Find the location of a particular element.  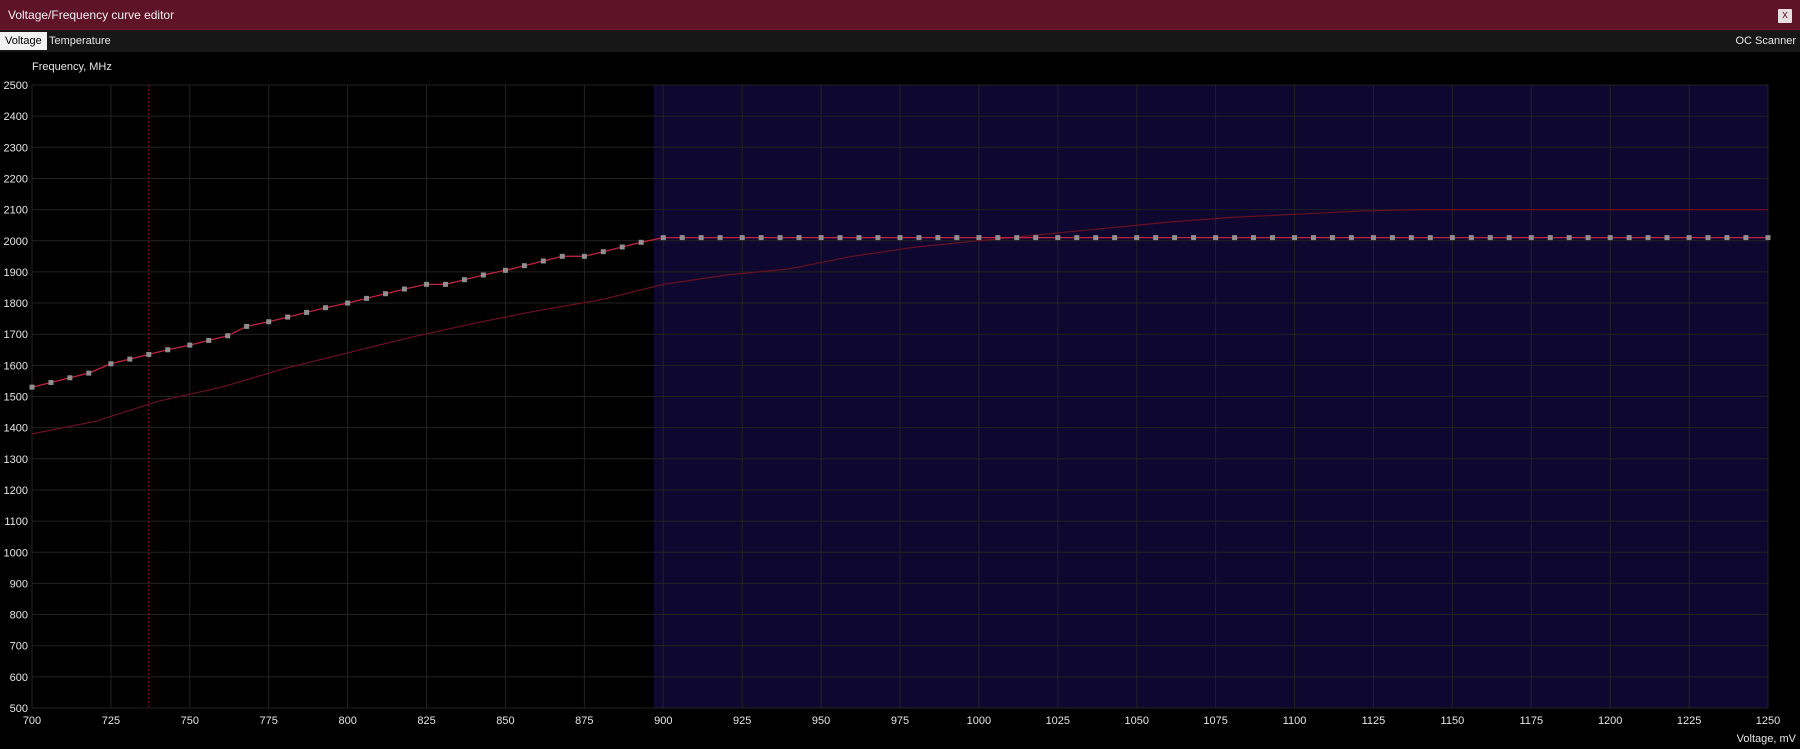

x-tick-label: 1000 is located at coordinates (979, 721).